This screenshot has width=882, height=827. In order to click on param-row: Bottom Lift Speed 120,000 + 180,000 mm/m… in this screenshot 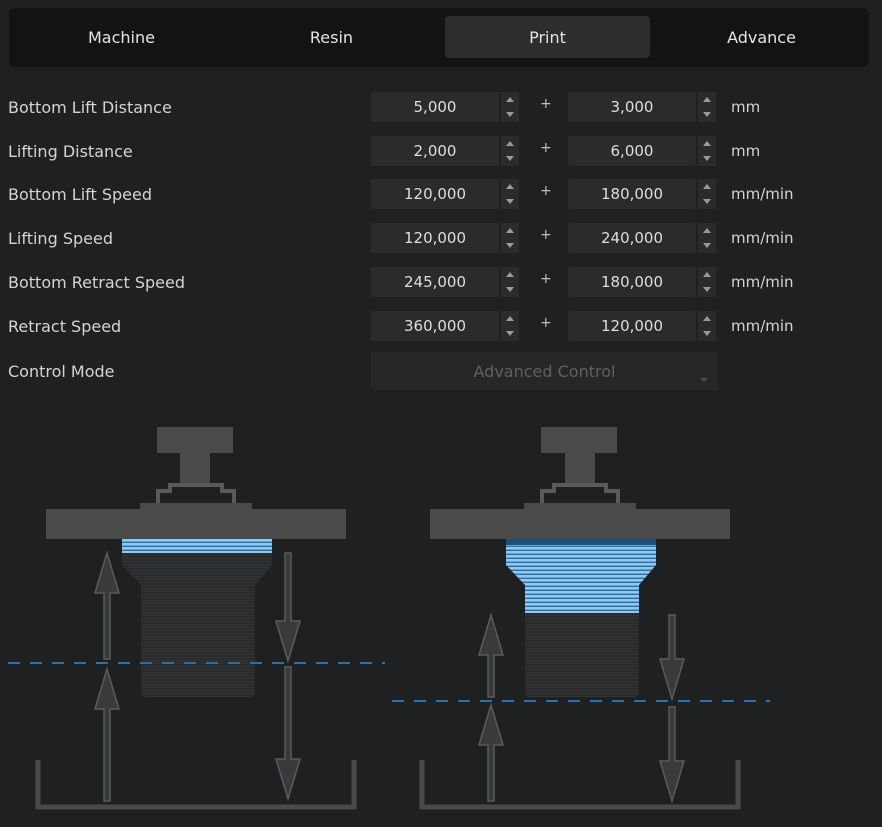, I will do `click(441, 195)`.